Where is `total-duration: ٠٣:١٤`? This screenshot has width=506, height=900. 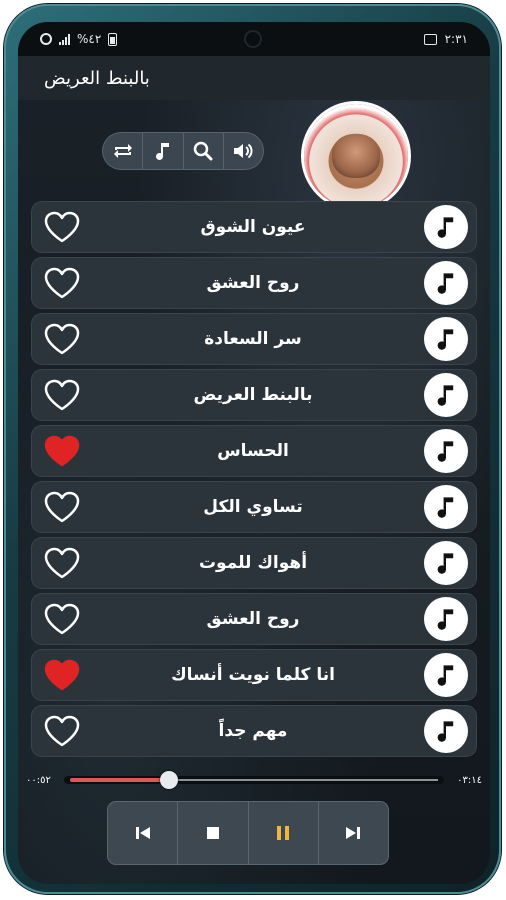 total-duration: ٠٣:١٤ is located at coordinates (469, 780).